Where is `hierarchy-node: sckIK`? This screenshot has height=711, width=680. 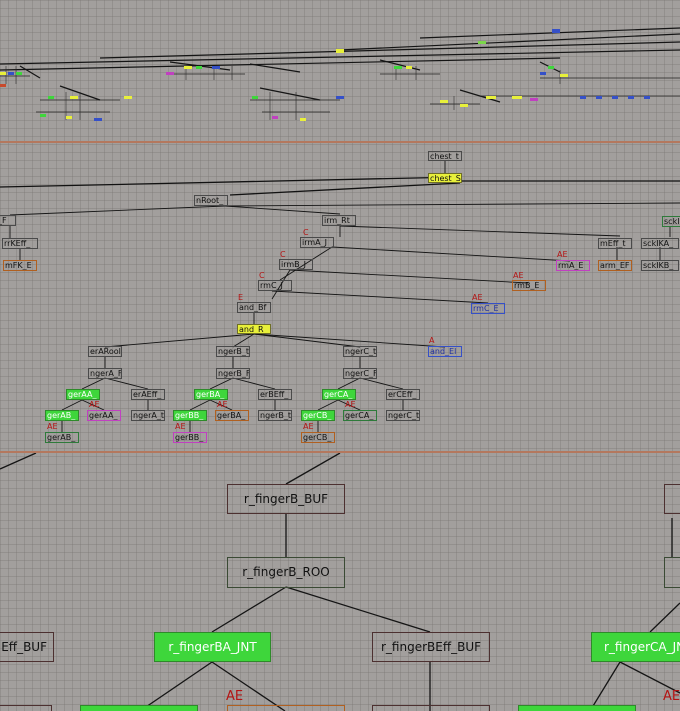 hierarchy-node: sckIK is located at coordinates (671, 221).